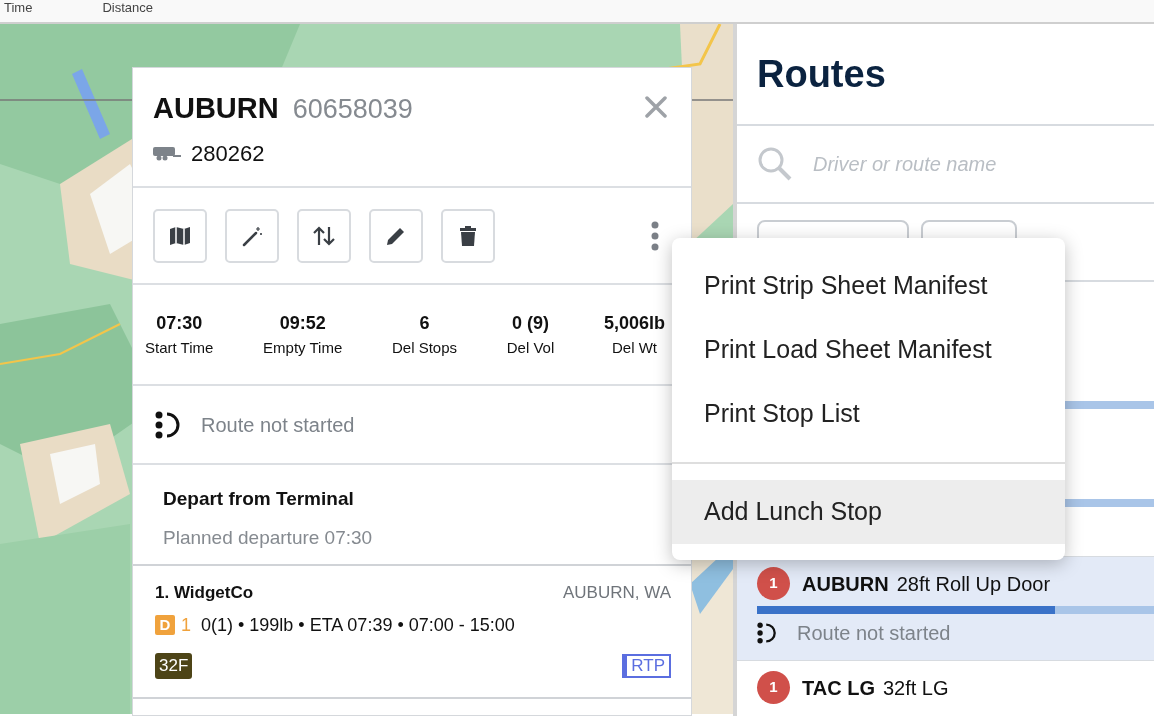  What do you see at coordinates (358, 625) in the screenshot?
I see `stop-details: 0(1) • 199lb • ETA 07:39 • 07:00 - 15:00` at bounding box center [358, 625].